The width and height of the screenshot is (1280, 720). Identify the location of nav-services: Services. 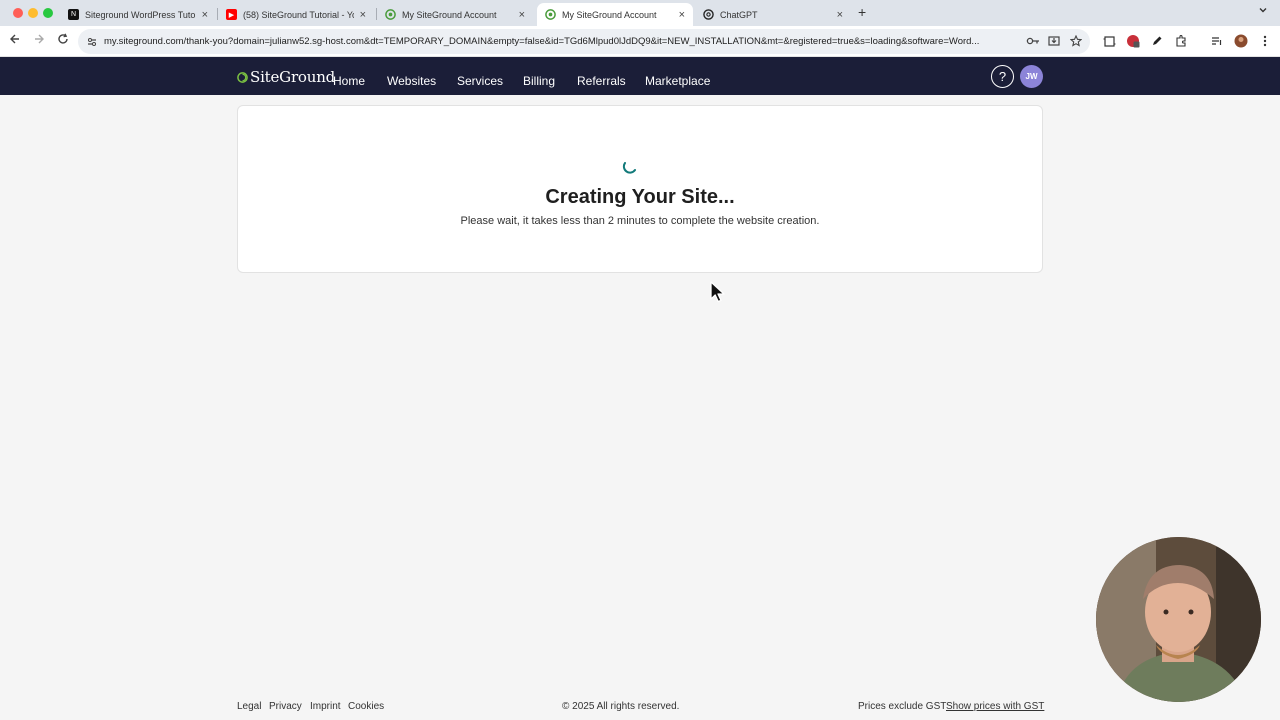
(480, 81).